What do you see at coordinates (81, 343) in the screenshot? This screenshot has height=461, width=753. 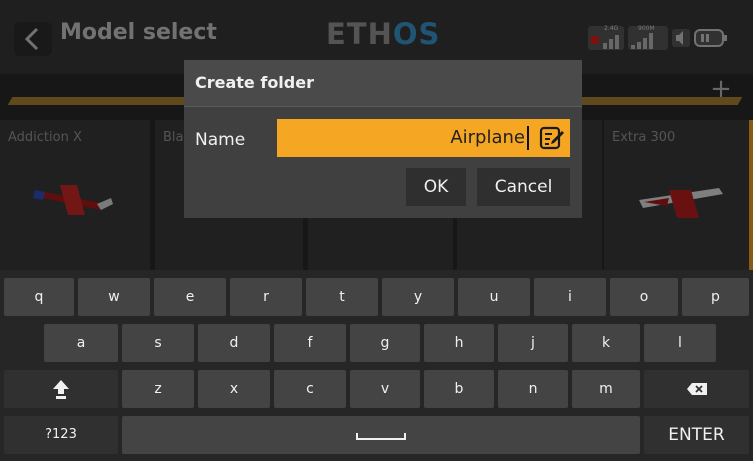 I see `key-a: a` at bounding box center [81, 343].